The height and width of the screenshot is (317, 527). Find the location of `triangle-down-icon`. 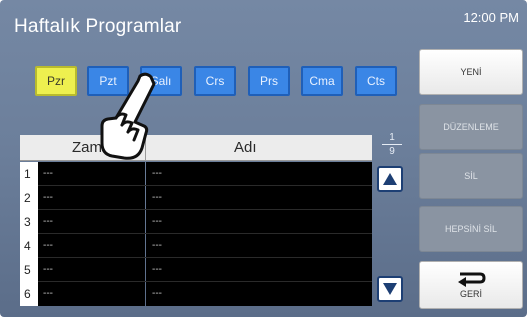

triangle-down-icon is located at coordinates (390, 289).